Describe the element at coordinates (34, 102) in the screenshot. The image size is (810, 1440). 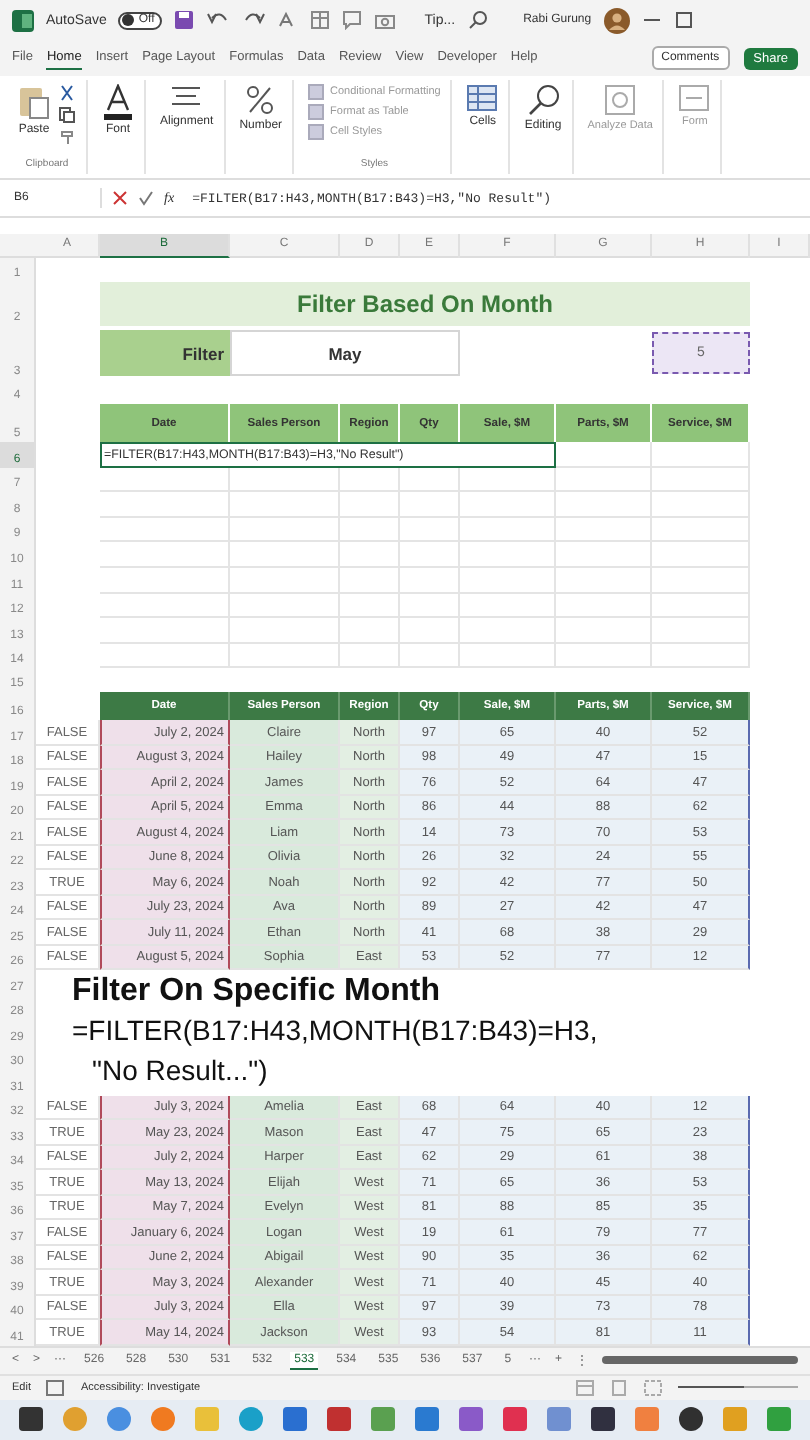
I see `paste-icon` at that location.